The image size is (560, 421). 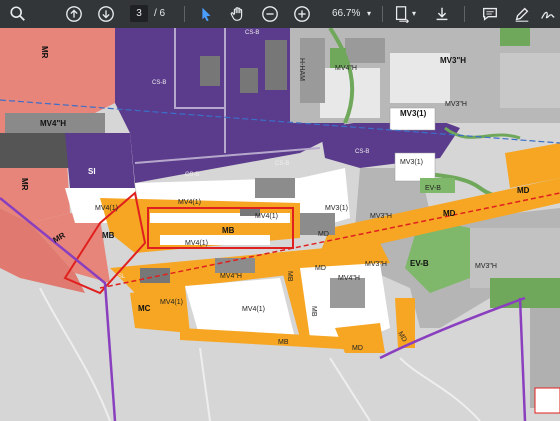 I want to click on select-cursor-icon, so click(x=206, y=14).